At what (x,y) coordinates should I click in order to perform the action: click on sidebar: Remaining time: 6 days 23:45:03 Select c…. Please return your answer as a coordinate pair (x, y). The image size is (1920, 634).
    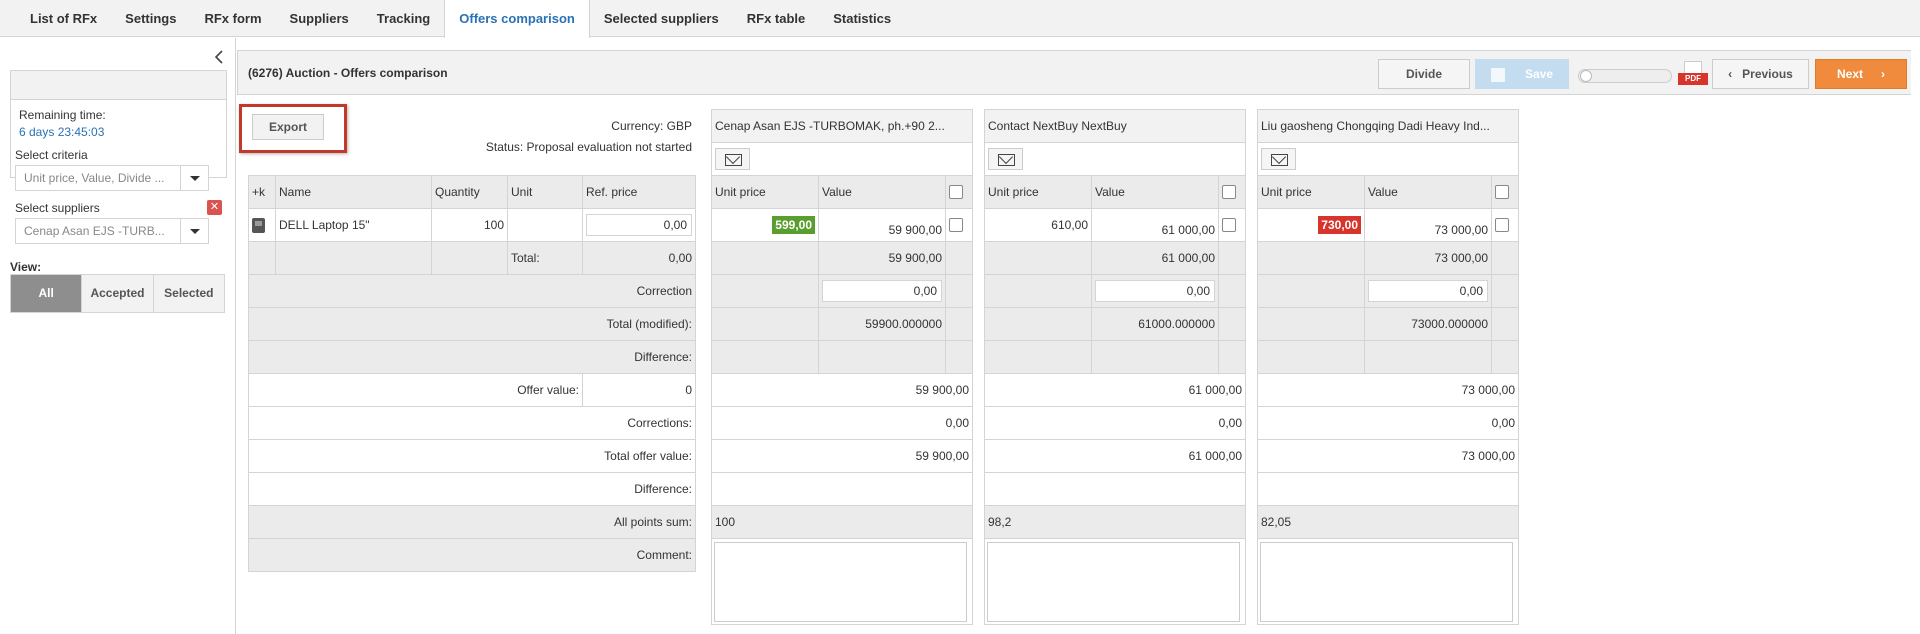
    Looking at the image, I should click on (118, 336).